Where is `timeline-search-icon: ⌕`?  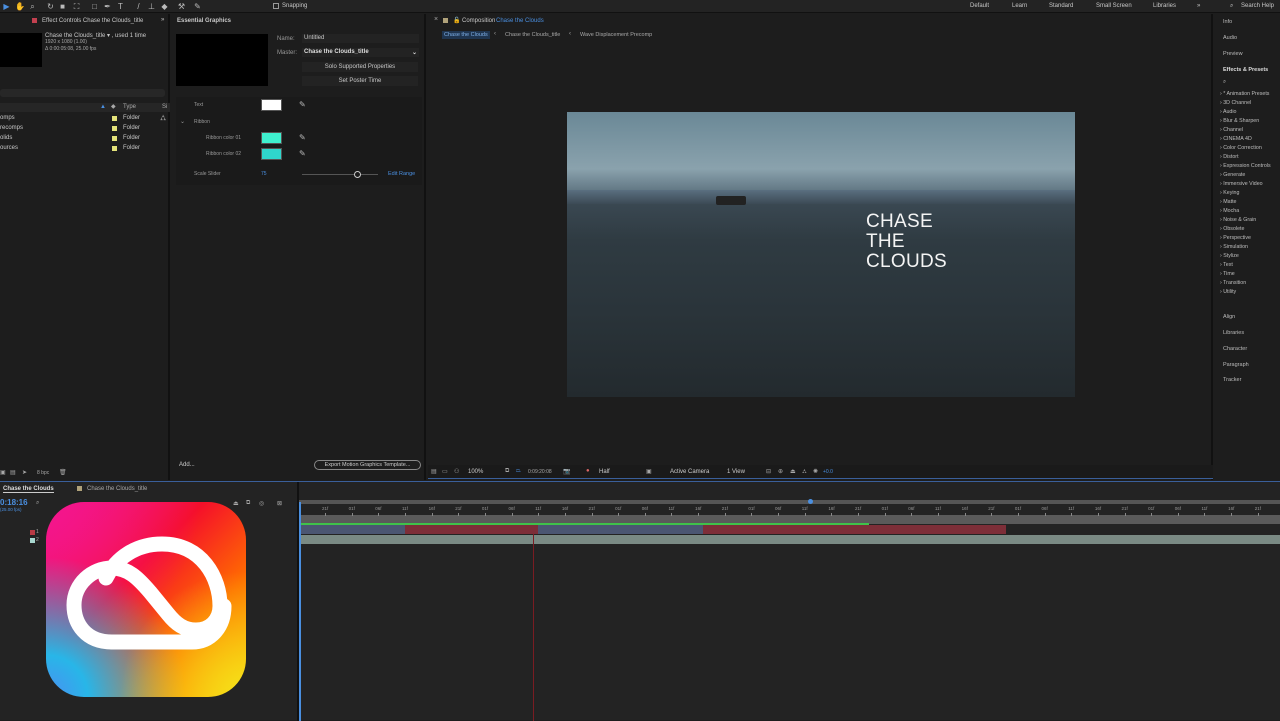
timeline-search-icon: ⌕ is located at coordinates (37, 503).